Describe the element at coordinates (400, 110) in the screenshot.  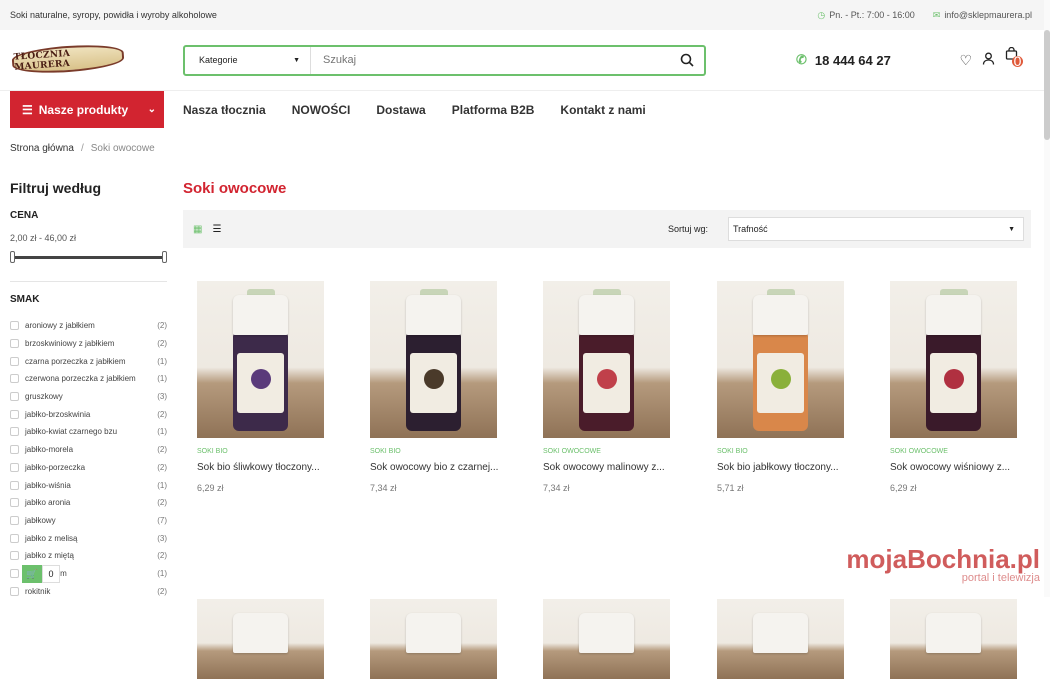
I see `nav-link-dostawa: Dostawa` at that location.